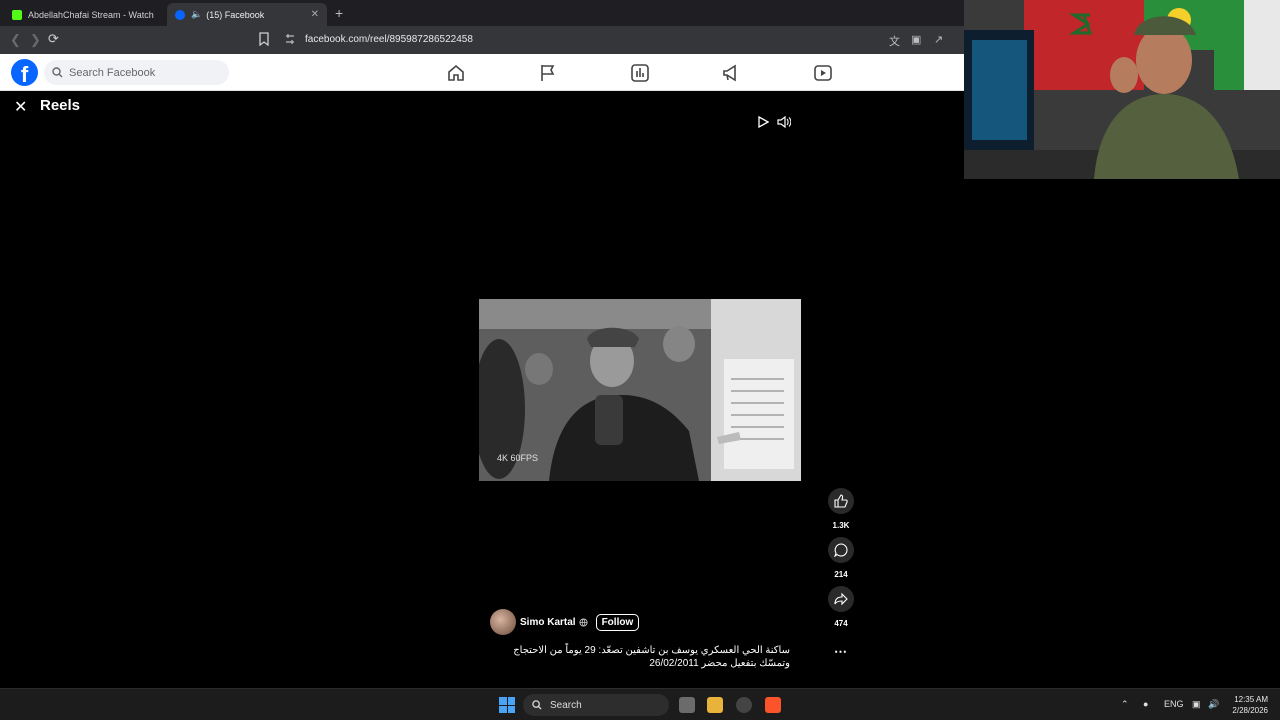  I want to click on share-button, so click(841, 599).